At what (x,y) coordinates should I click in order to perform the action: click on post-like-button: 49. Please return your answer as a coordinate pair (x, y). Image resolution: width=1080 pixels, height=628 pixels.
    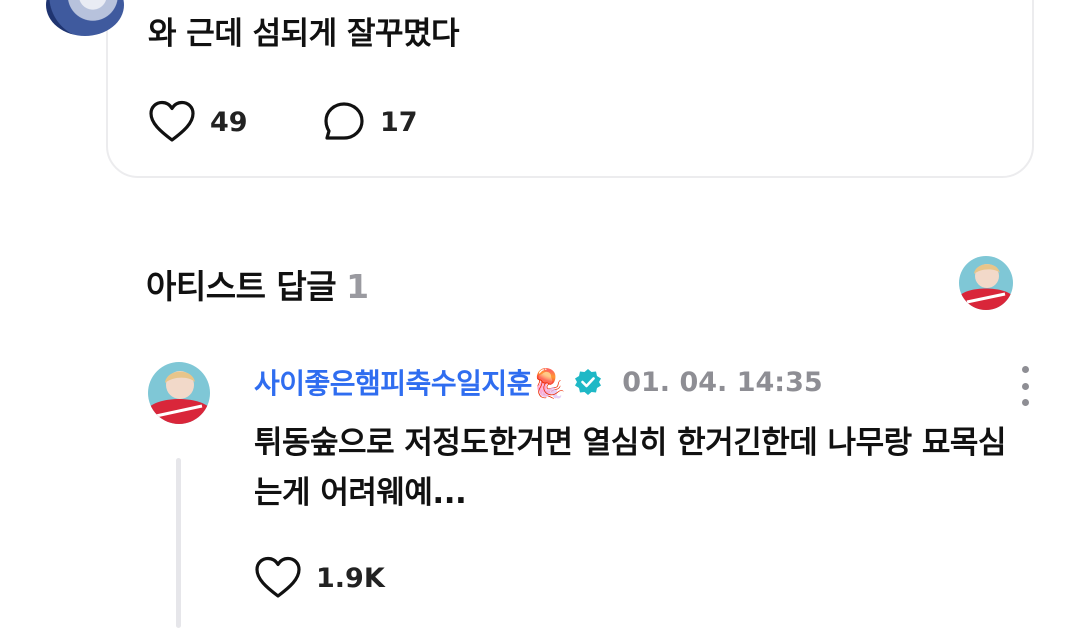
    Looking at the image, I should click on (198, 122).